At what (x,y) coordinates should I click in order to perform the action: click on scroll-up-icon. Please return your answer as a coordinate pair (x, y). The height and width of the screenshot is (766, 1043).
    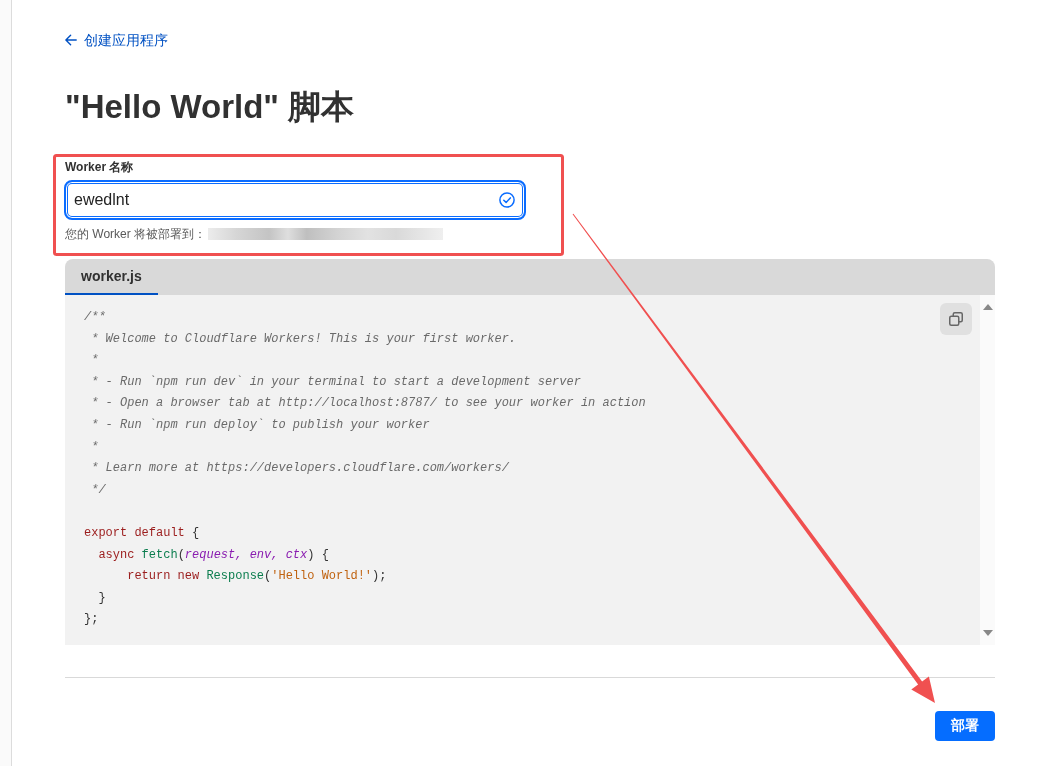
    Looking at the image, I should click on (987, 307).